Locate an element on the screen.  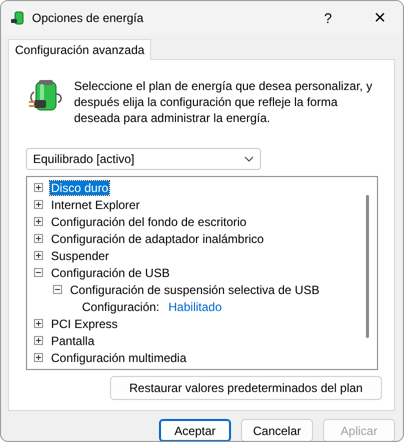
tab: Configuración avanzada is located at coordinates (80, 49).